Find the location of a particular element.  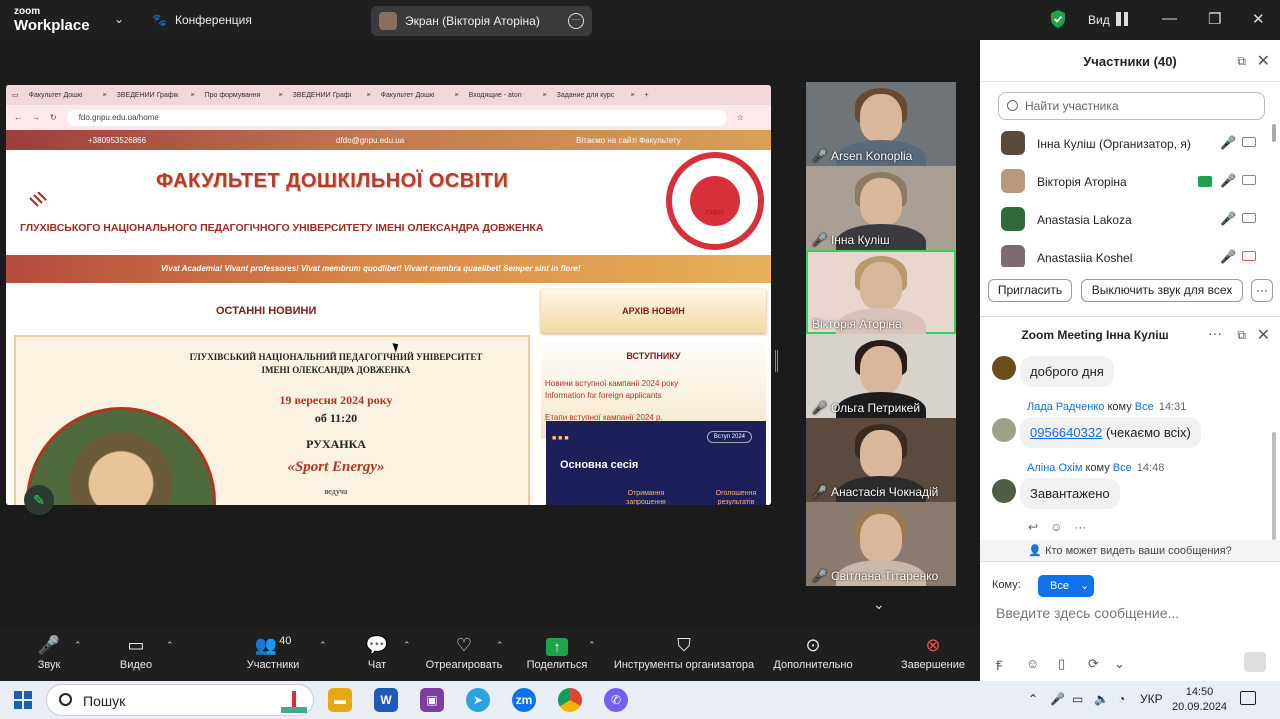

url-field: fdo.gnpu.edu.ua/home is located at coordinates (396, 117).